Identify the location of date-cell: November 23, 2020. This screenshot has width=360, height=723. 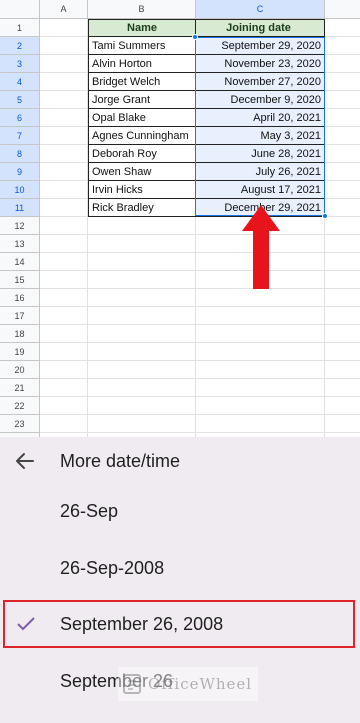
(260, 64).